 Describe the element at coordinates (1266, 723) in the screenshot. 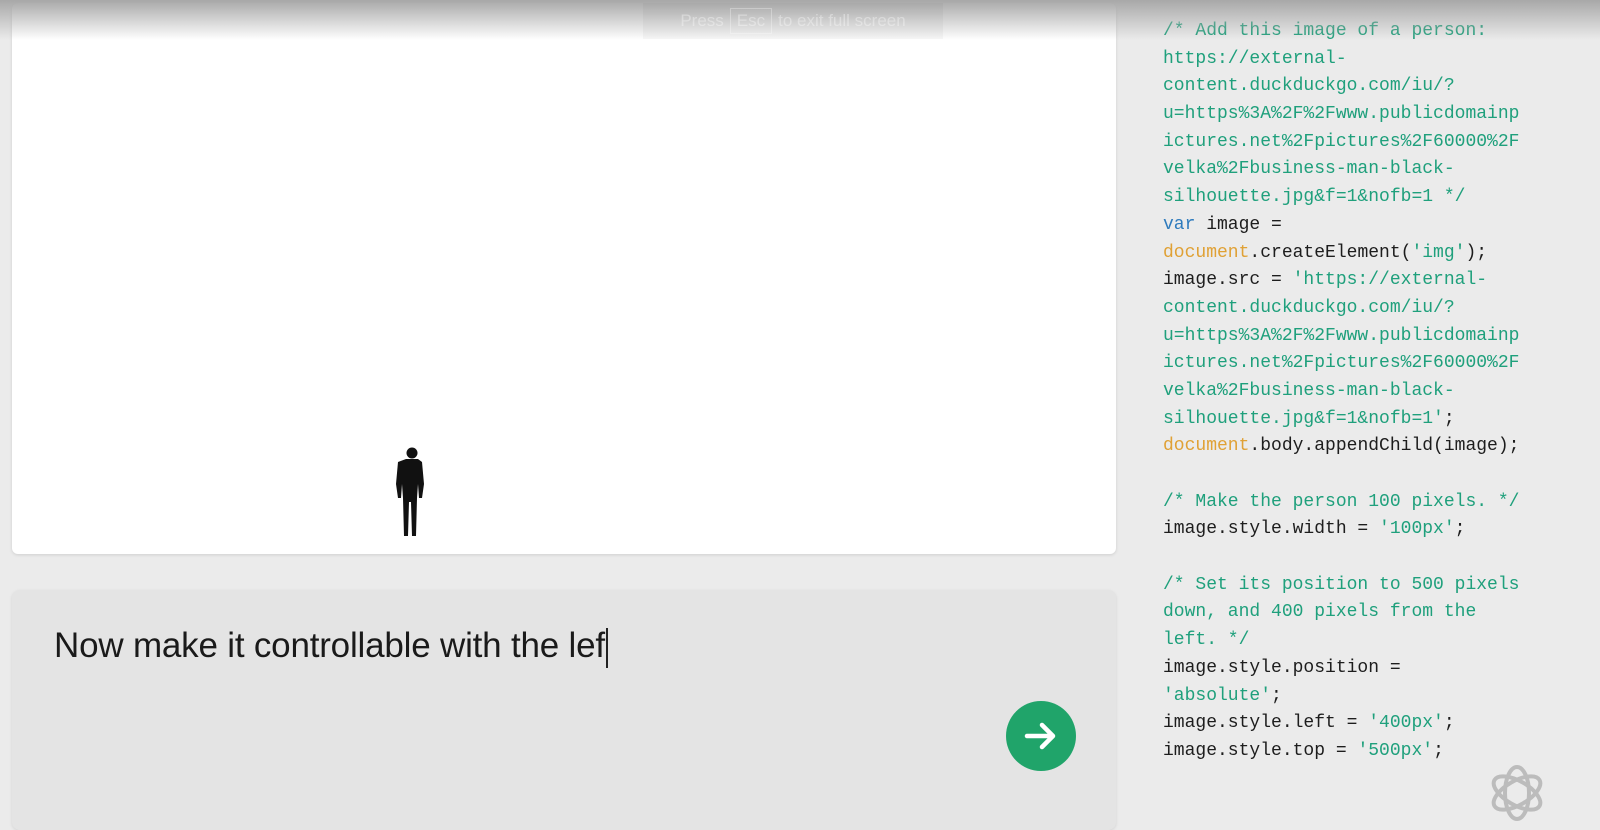

I see `code-token-plain: image.style.left =` at that location.